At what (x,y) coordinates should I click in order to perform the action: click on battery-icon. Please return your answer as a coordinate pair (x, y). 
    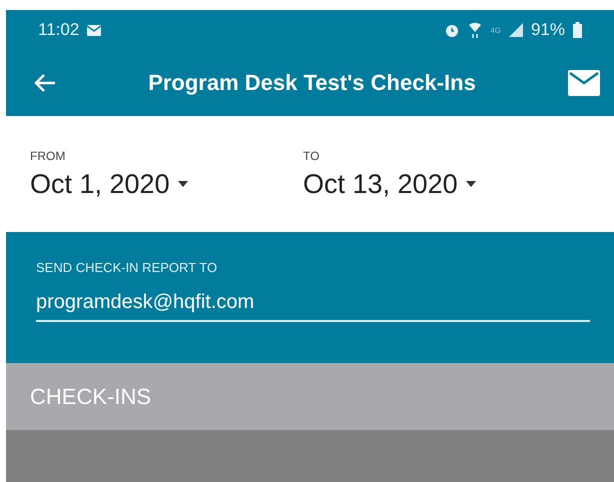
    Looking at the image, I should click on (577, 30).